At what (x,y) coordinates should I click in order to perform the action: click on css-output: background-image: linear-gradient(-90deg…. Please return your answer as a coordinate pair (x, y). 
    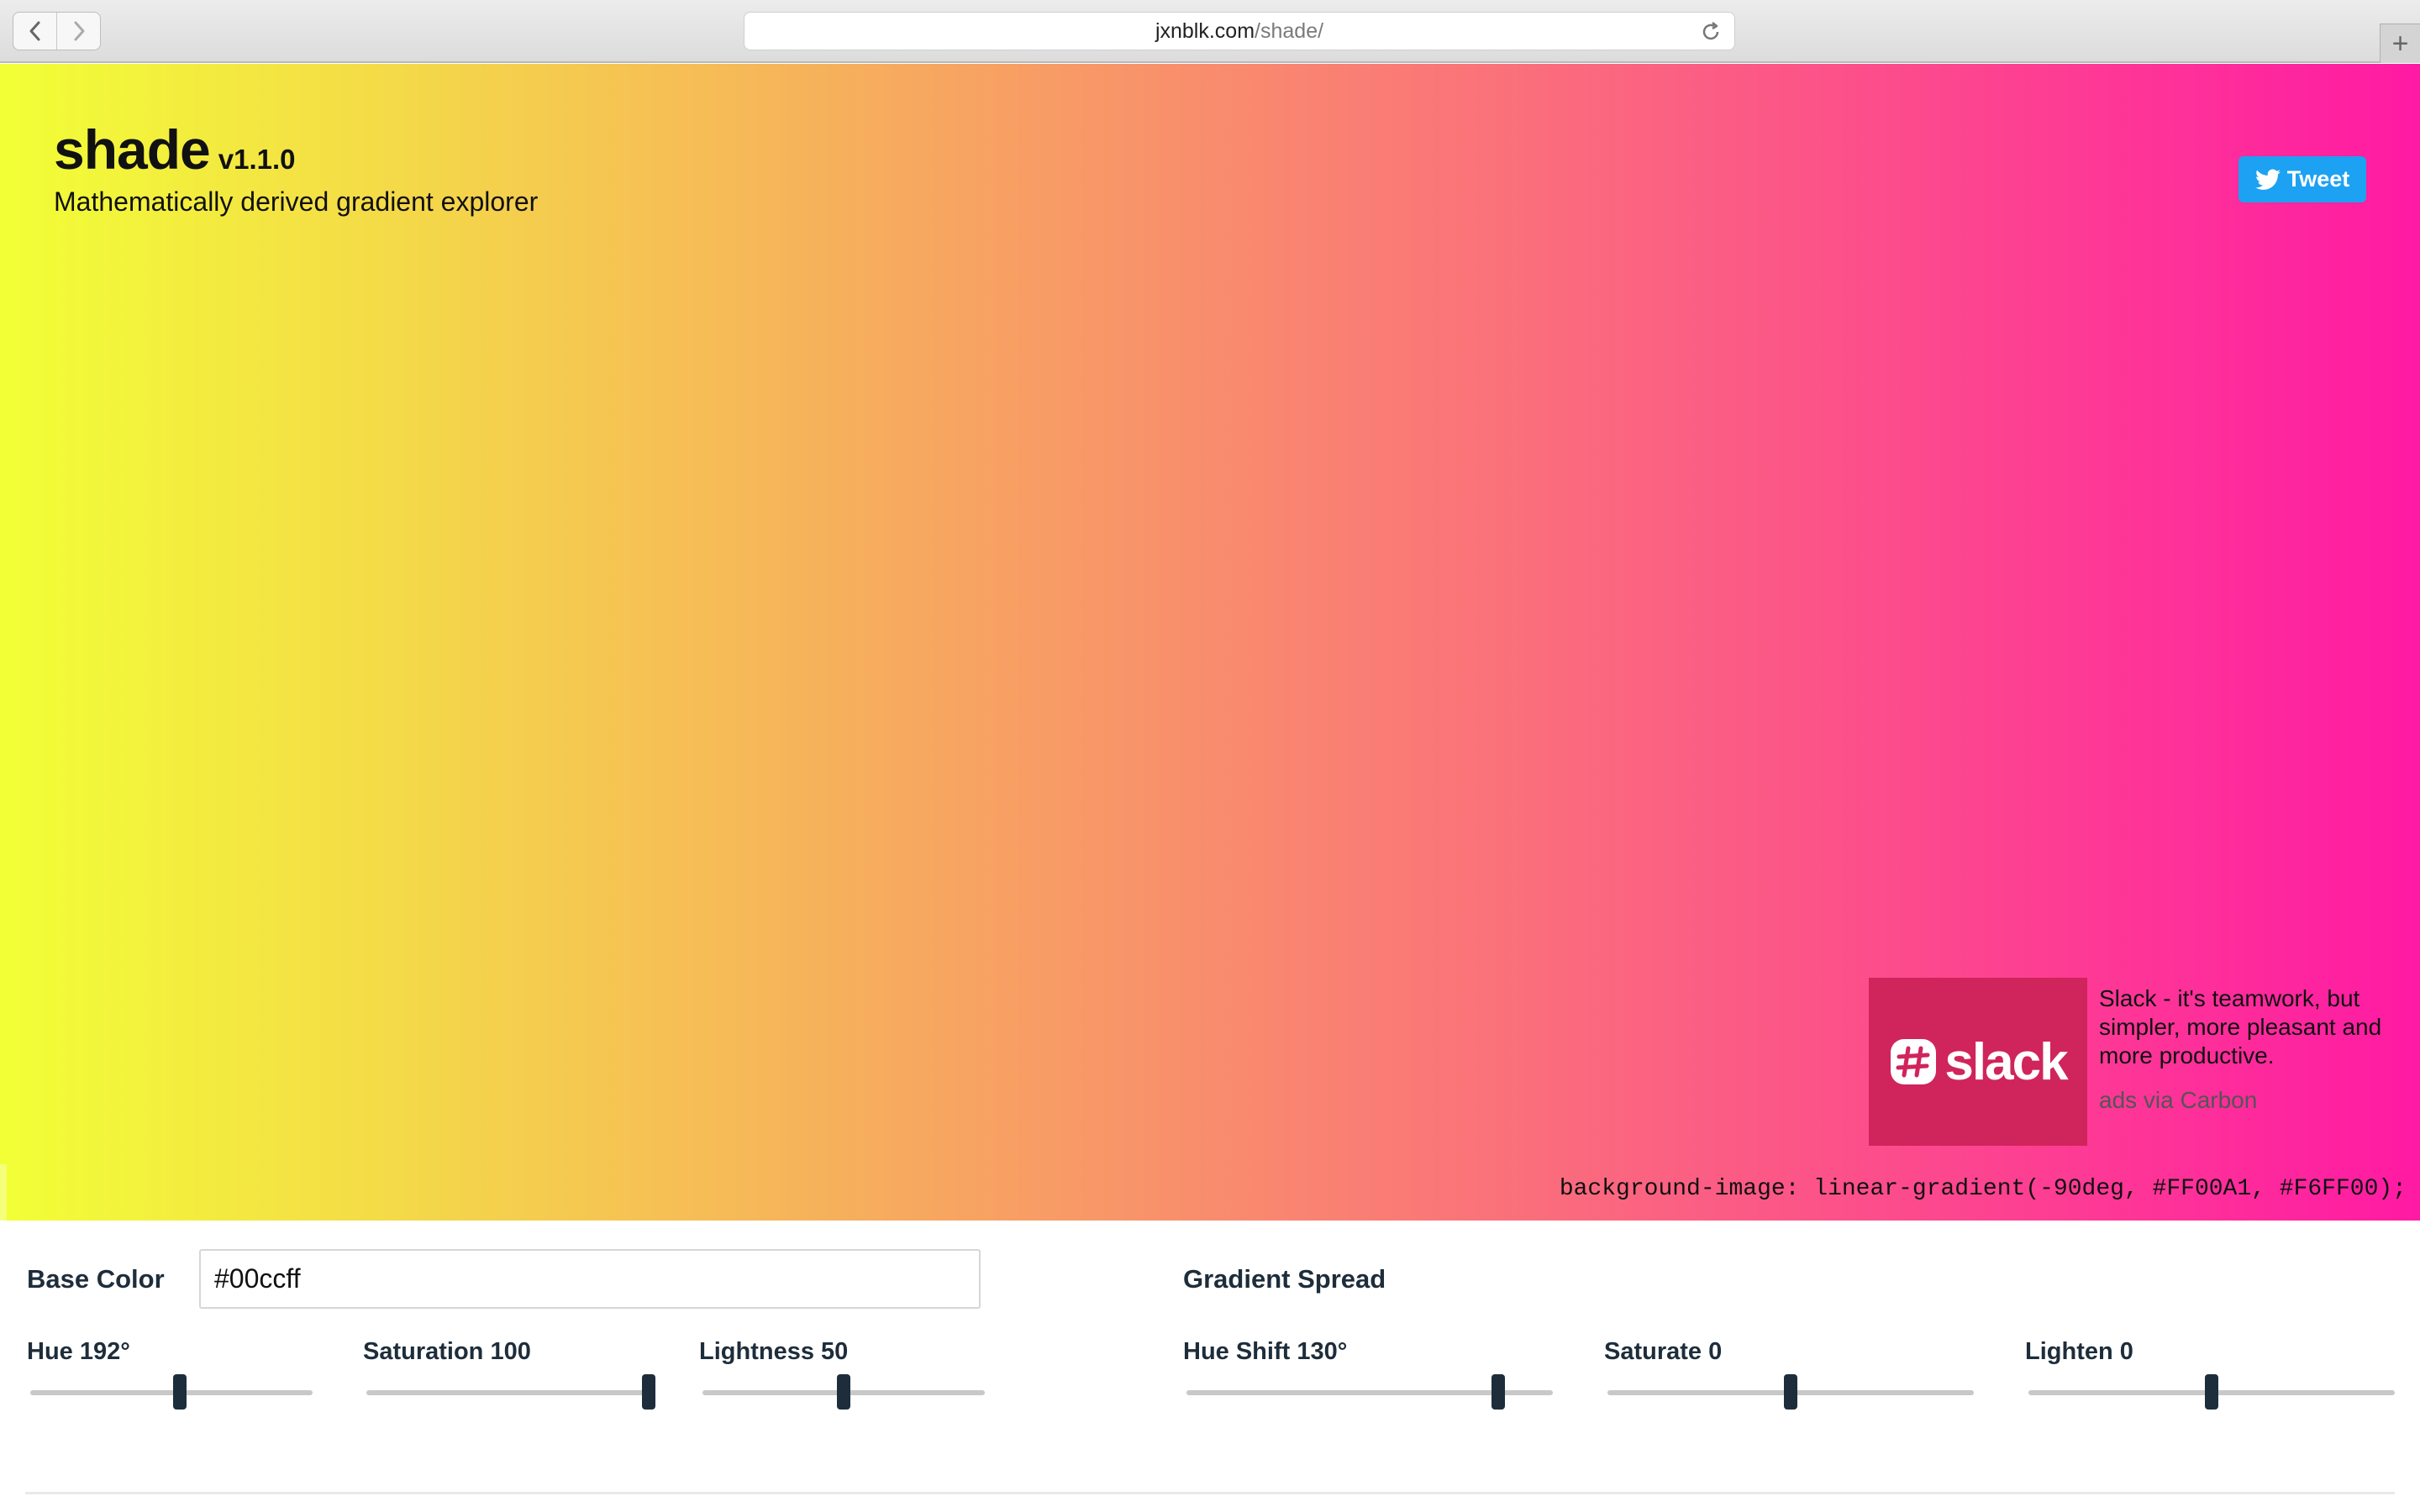
    Looking at the image, I should click on (1983, 1189).